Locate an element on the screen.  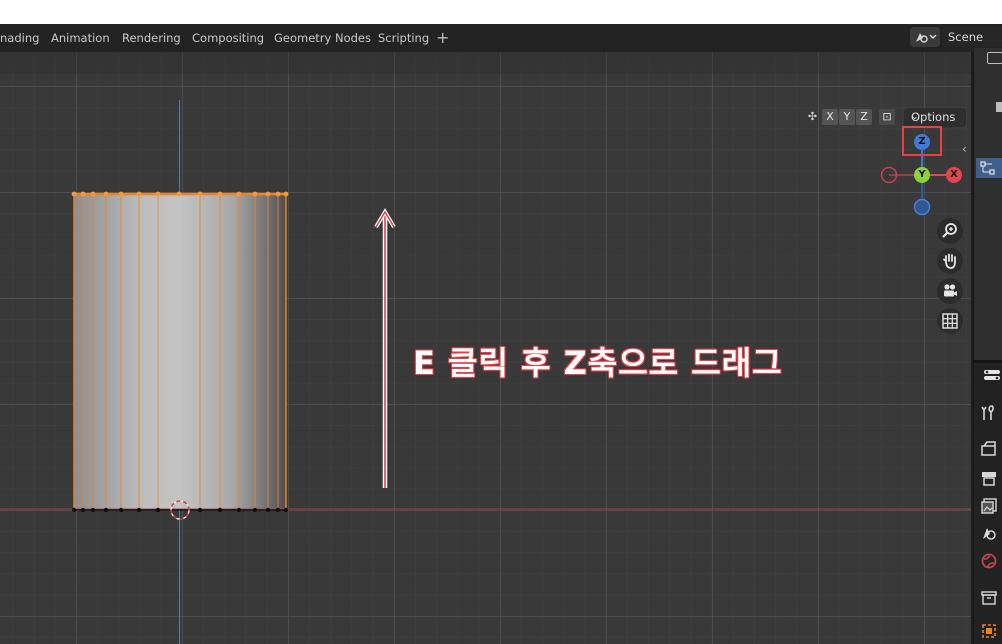
instruction-annotation: E 클릭 후 Z축으로 드래그 is located at coordinates (598, 363).